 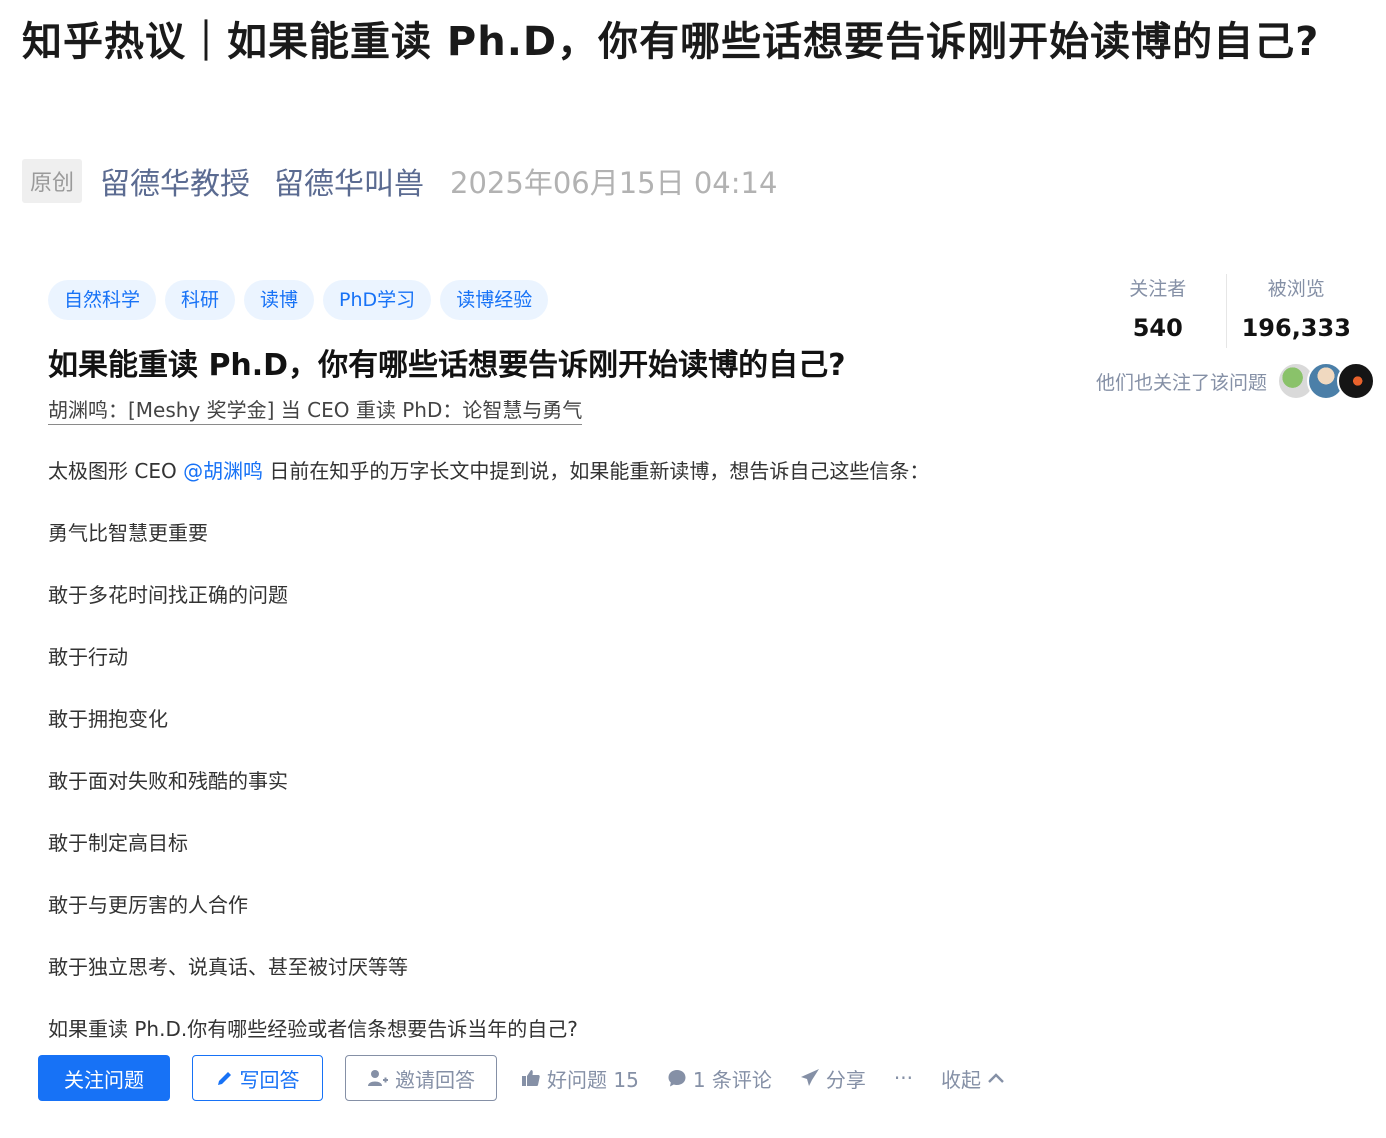 What do you see at coordinates (118, 843) in the screenshot?
I see `belief-item: 敢于制定高目标` at bounding box center [118, 843].